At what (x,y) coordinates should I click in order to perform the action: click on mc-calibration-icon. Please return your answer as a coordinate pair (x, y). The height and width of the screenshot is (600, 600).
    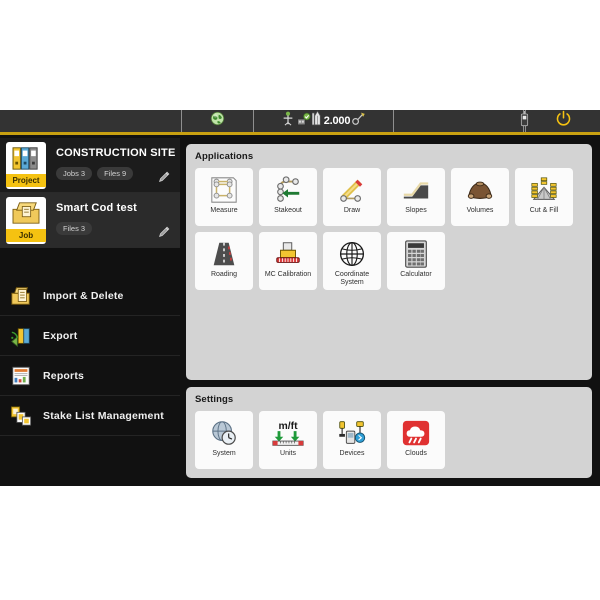
    Looking at the image, I should click on (288, 253).